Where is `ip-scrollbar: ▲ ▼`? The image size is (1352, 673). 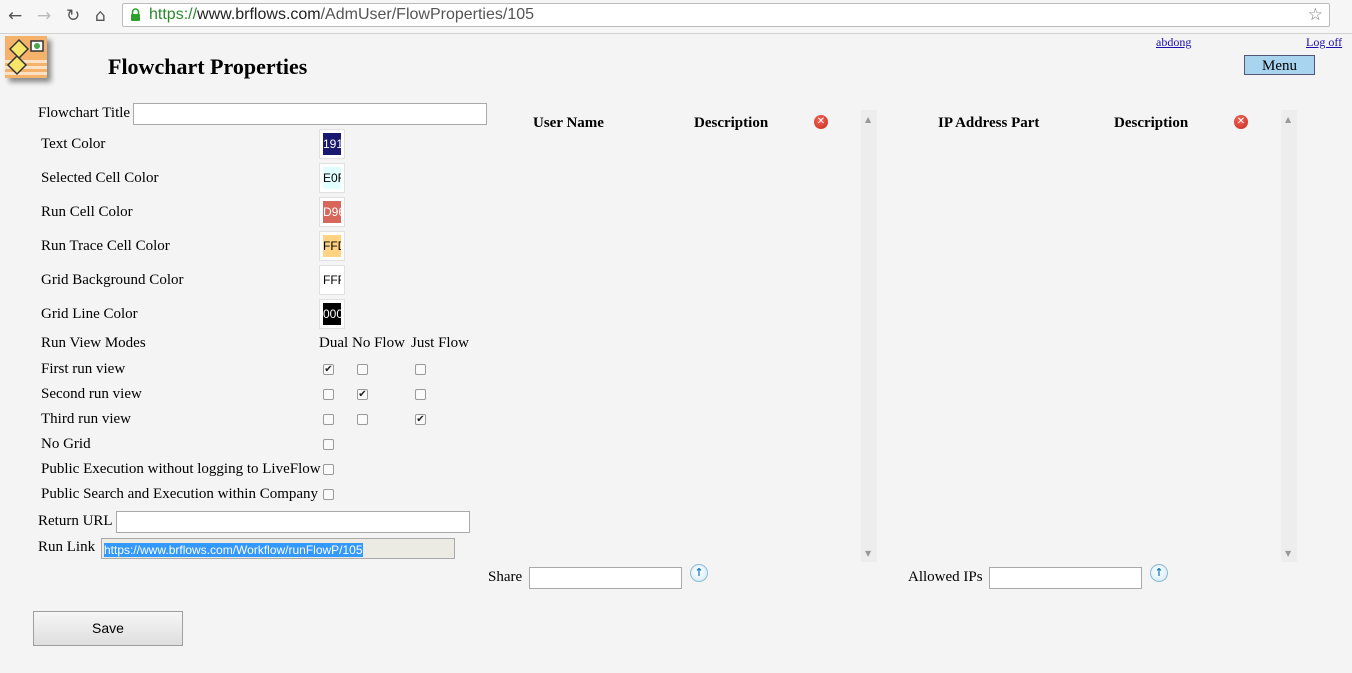
ip-scrollbar: ▲ ▼ is located at coordinates (1289, 336).